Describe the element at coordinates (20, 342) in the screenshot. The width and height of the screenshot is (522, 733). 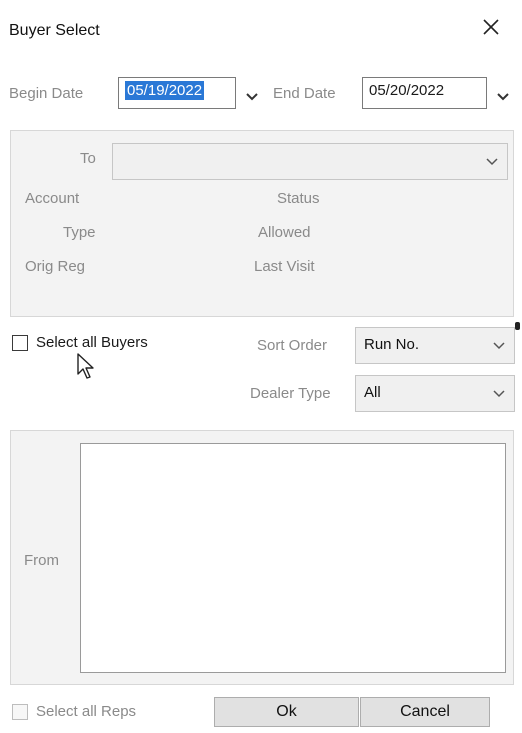
I see `select-all-buyers-checkbox` at that location.